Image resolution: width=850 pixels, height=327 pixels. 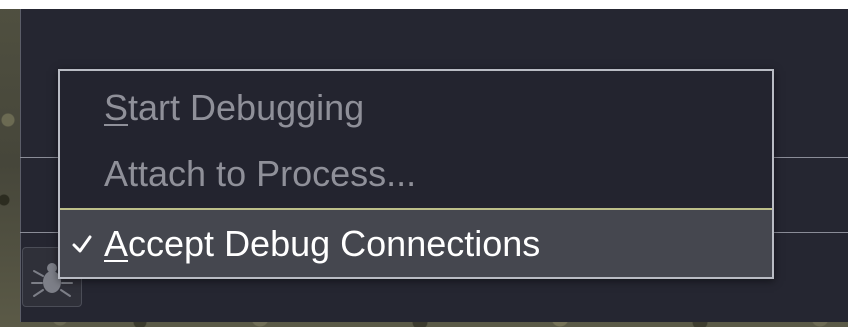 I want to click on checkmark-icon, so click(x=82, y=243).